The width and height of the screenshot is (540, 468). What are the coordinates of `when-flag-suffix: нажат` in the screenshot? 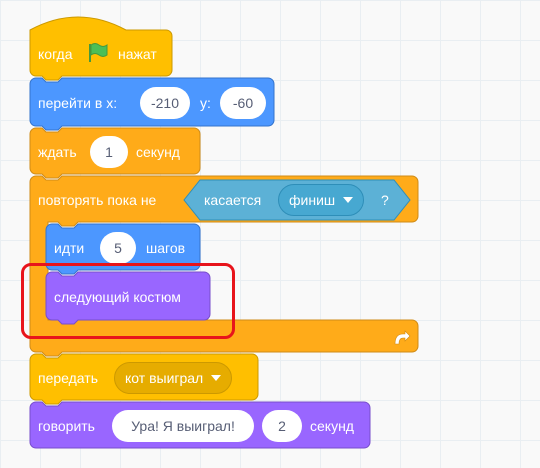 It's located at (137, 54).